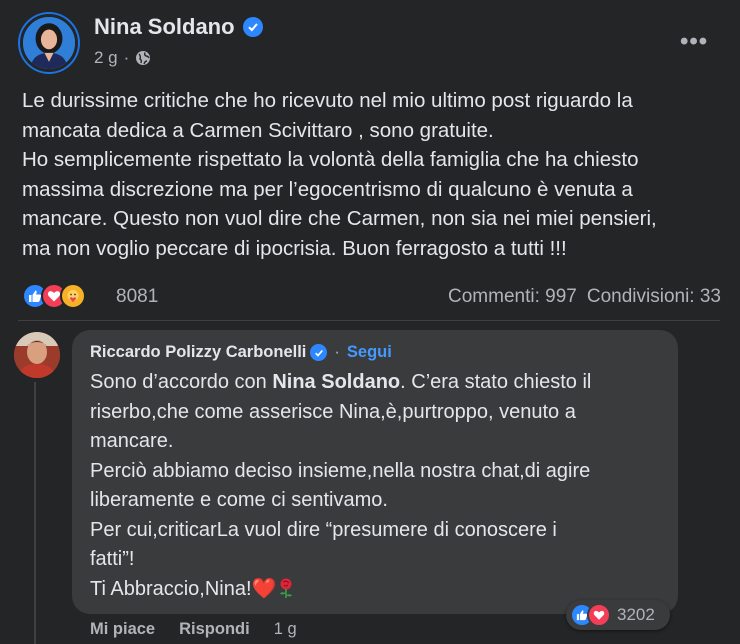  I want to click on comment-line: mancare., so click(132, 441).